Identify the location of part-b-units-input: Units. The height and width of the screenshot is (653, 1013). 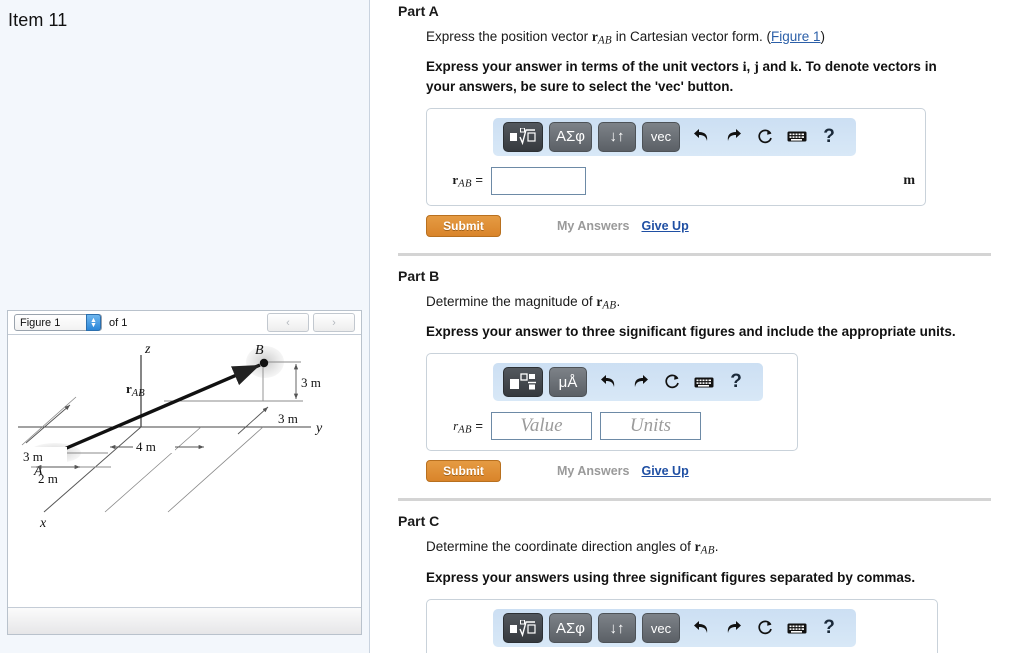
(650, 426).